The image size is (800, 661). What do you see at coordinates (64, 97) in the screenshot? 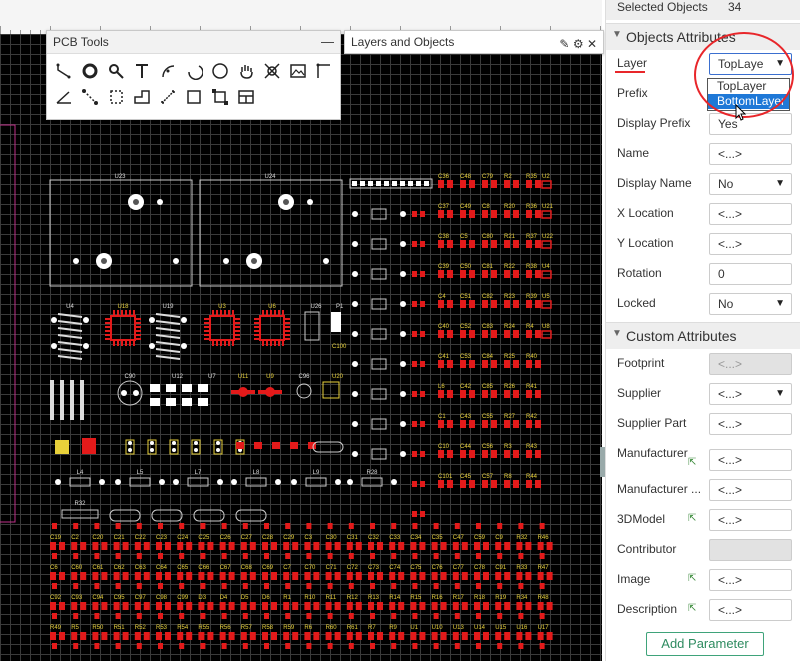
I see `angle-icon` at bounding box center [64, 97].